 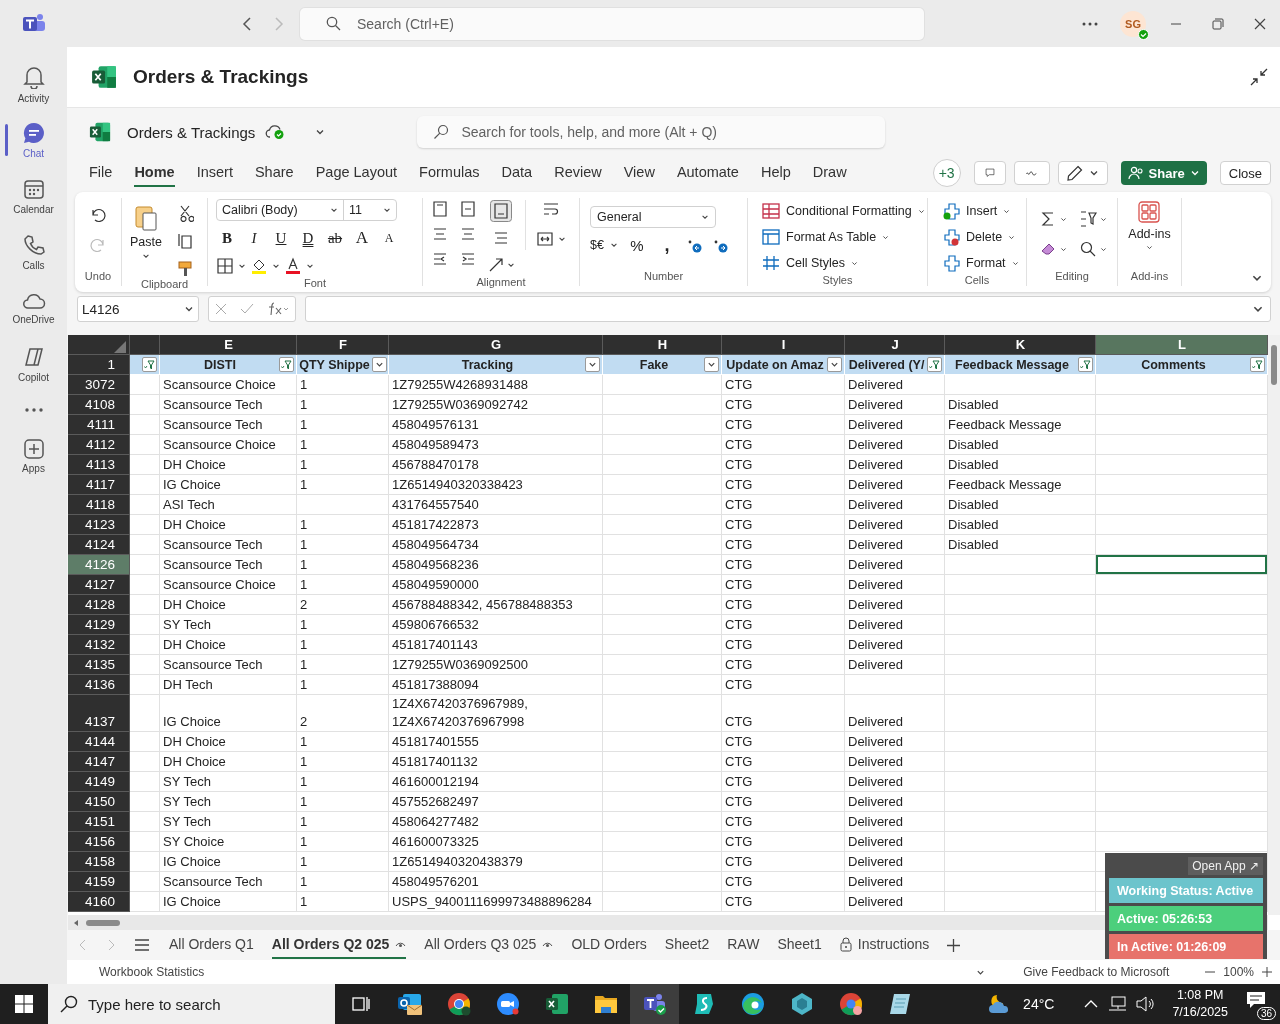 I want to click on column-header: J, so click(x=895, y=345).